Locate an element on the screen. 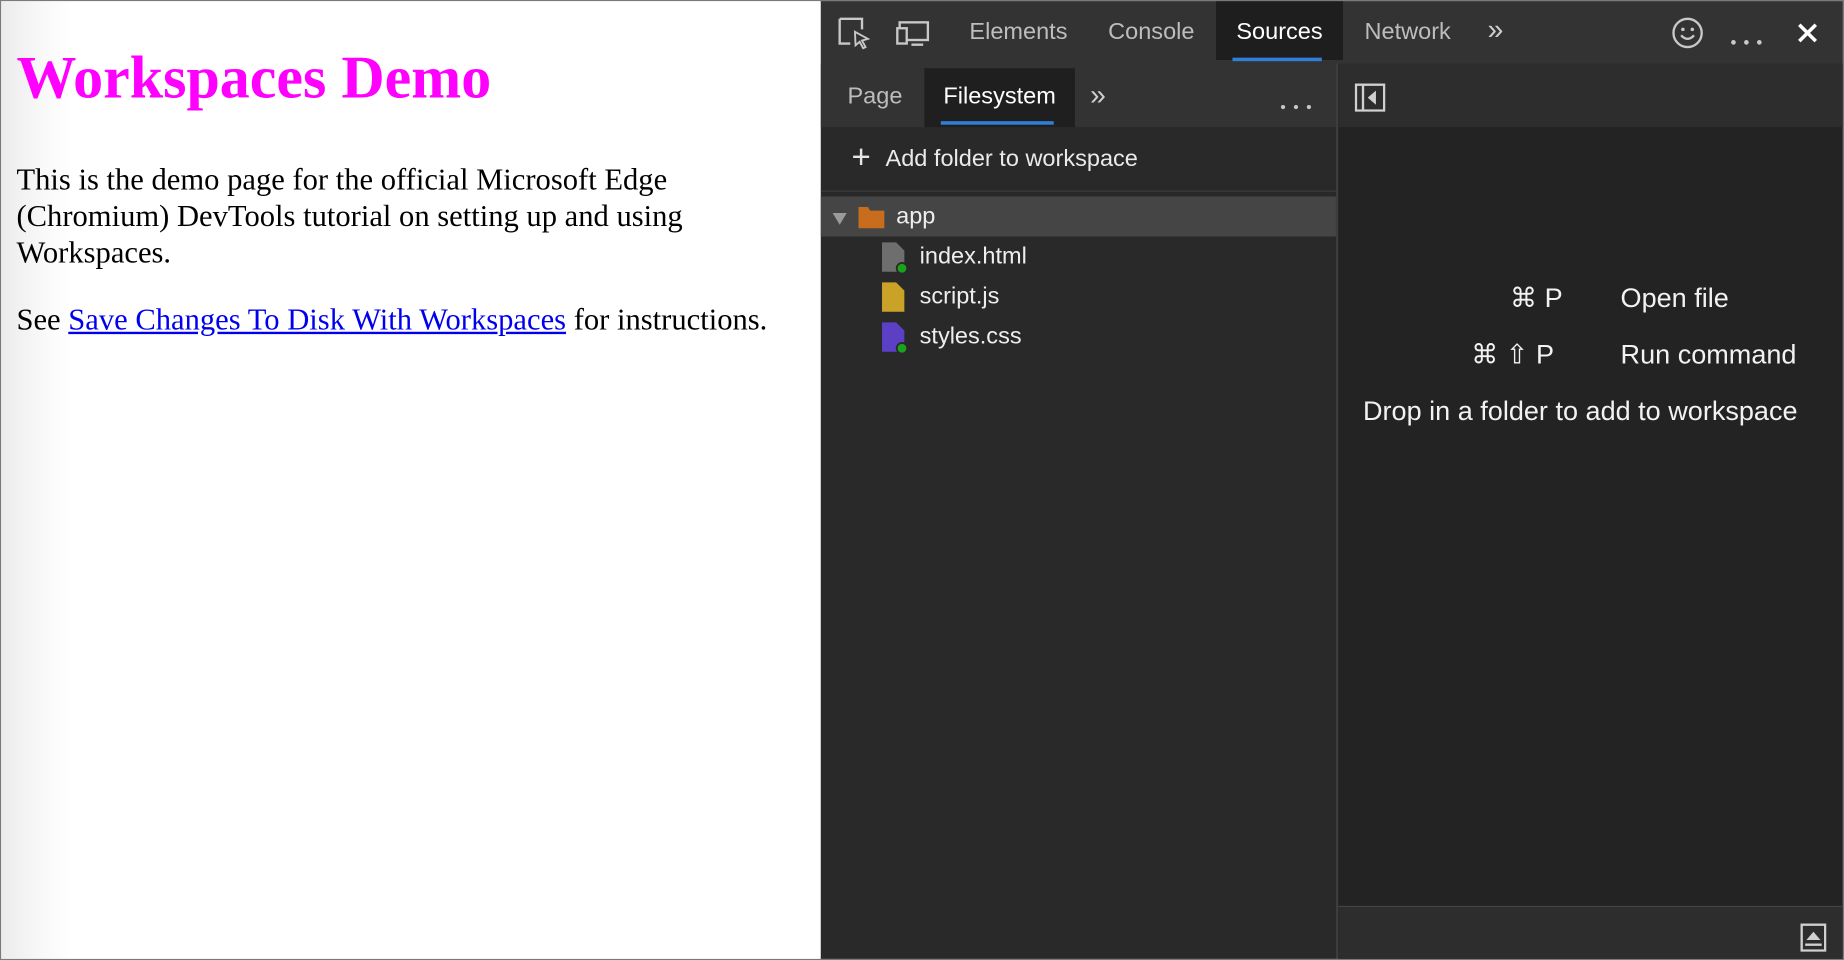  file-name: styles.css is located at coordinates (970, 336).